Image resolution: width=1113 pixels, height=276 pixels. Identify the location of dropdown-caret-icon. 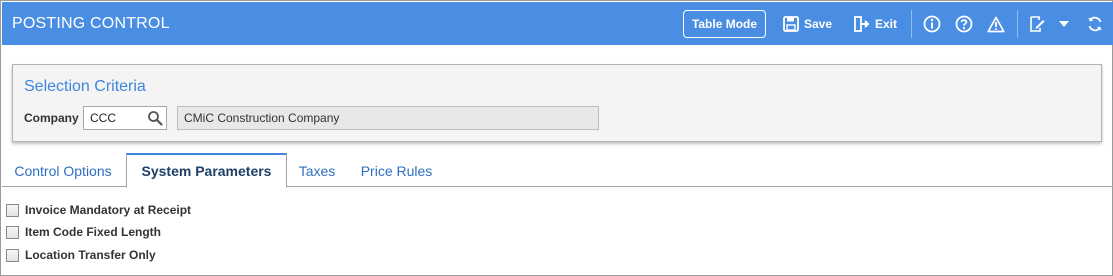
(1064, 24).